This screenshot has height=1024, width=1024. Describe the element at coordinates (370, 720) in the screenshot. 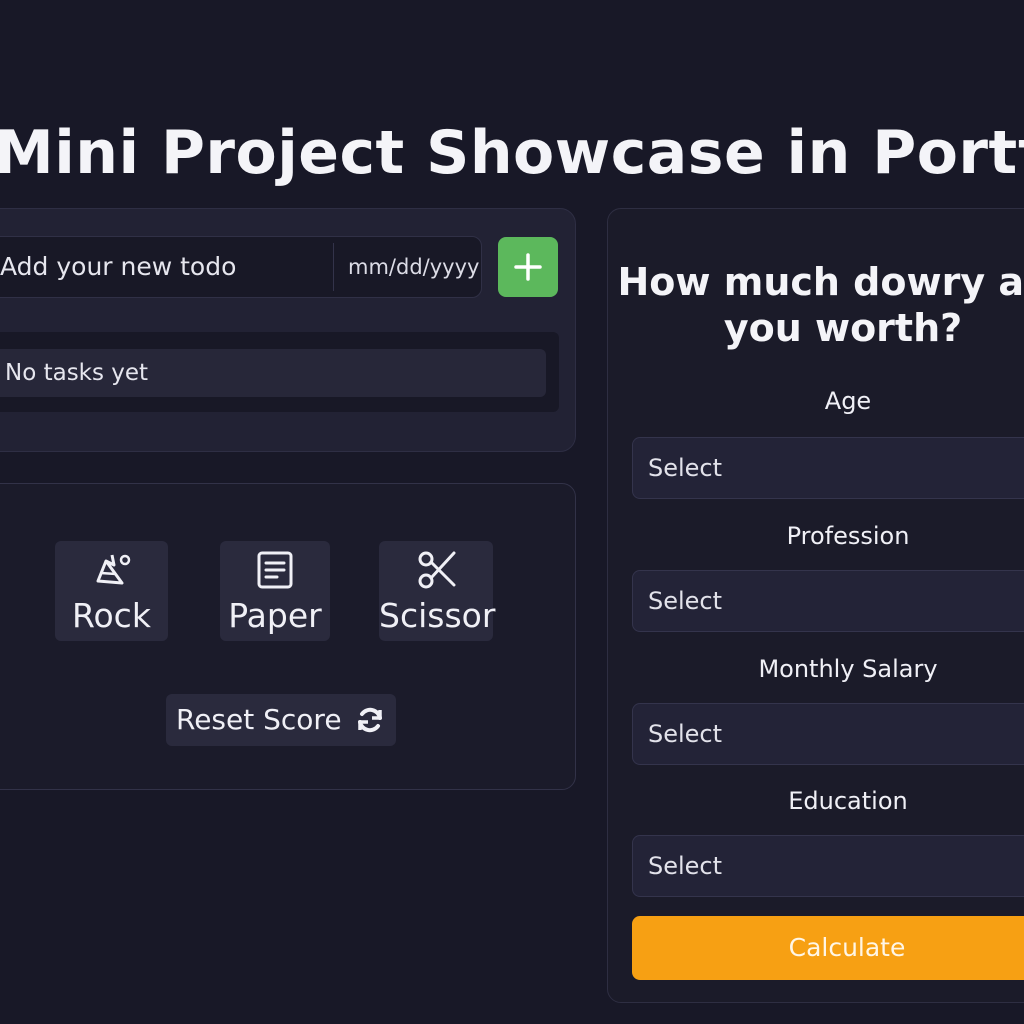

I see `refresh-icon` at that location.